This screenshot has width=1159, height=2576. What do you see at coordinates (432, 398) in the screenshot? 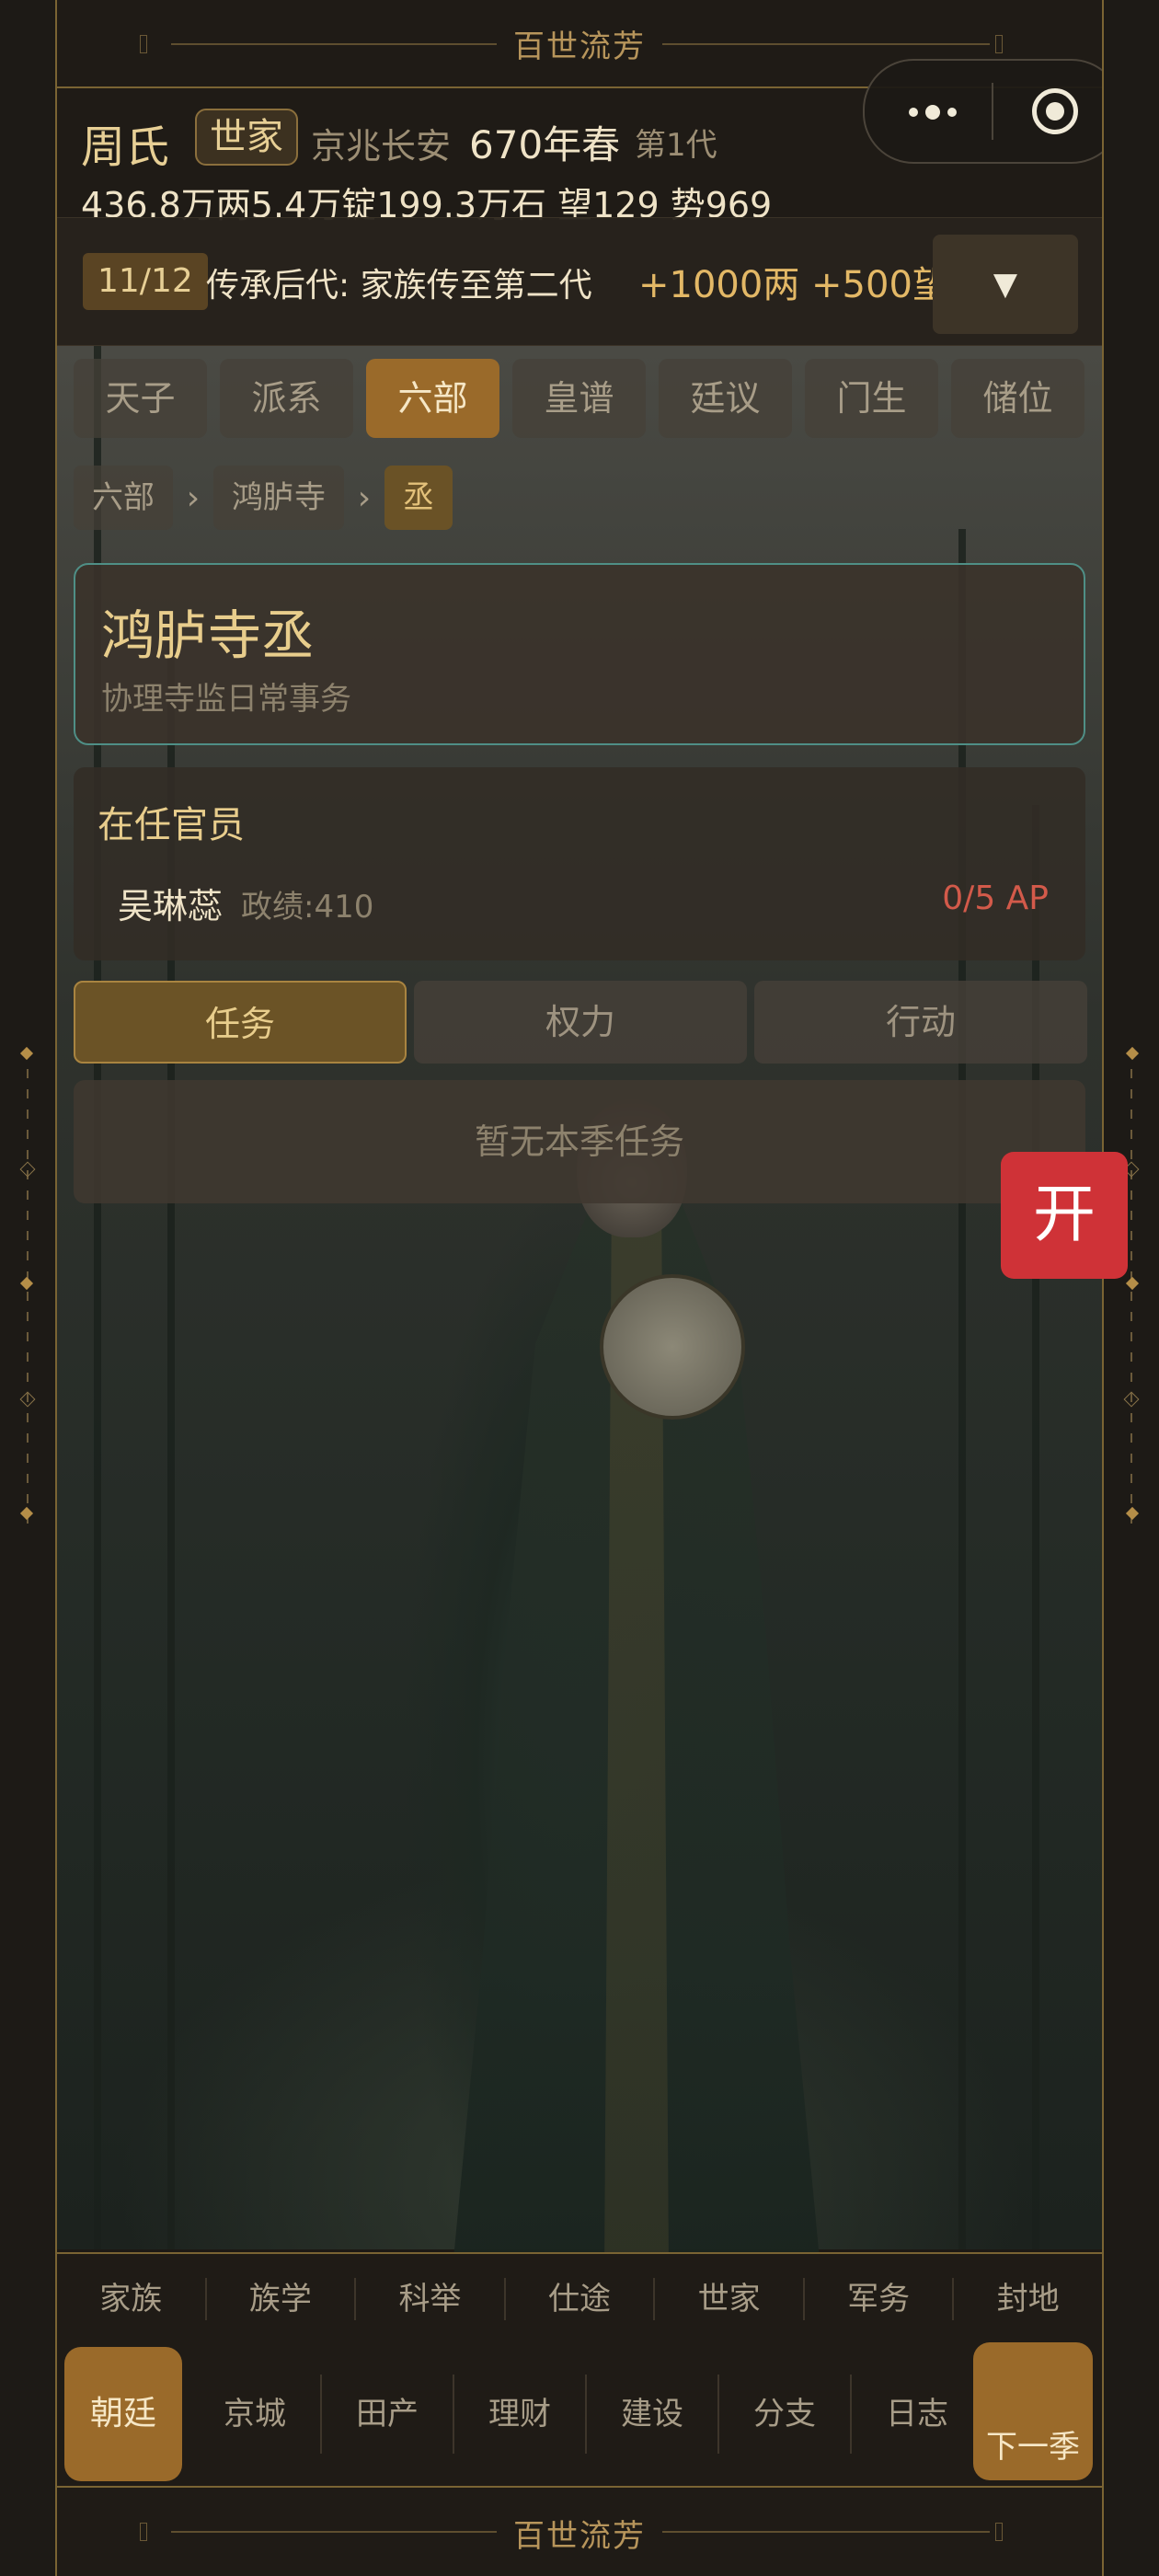
I see `tab-liubu: 六部` at bounding box center [432, 398].